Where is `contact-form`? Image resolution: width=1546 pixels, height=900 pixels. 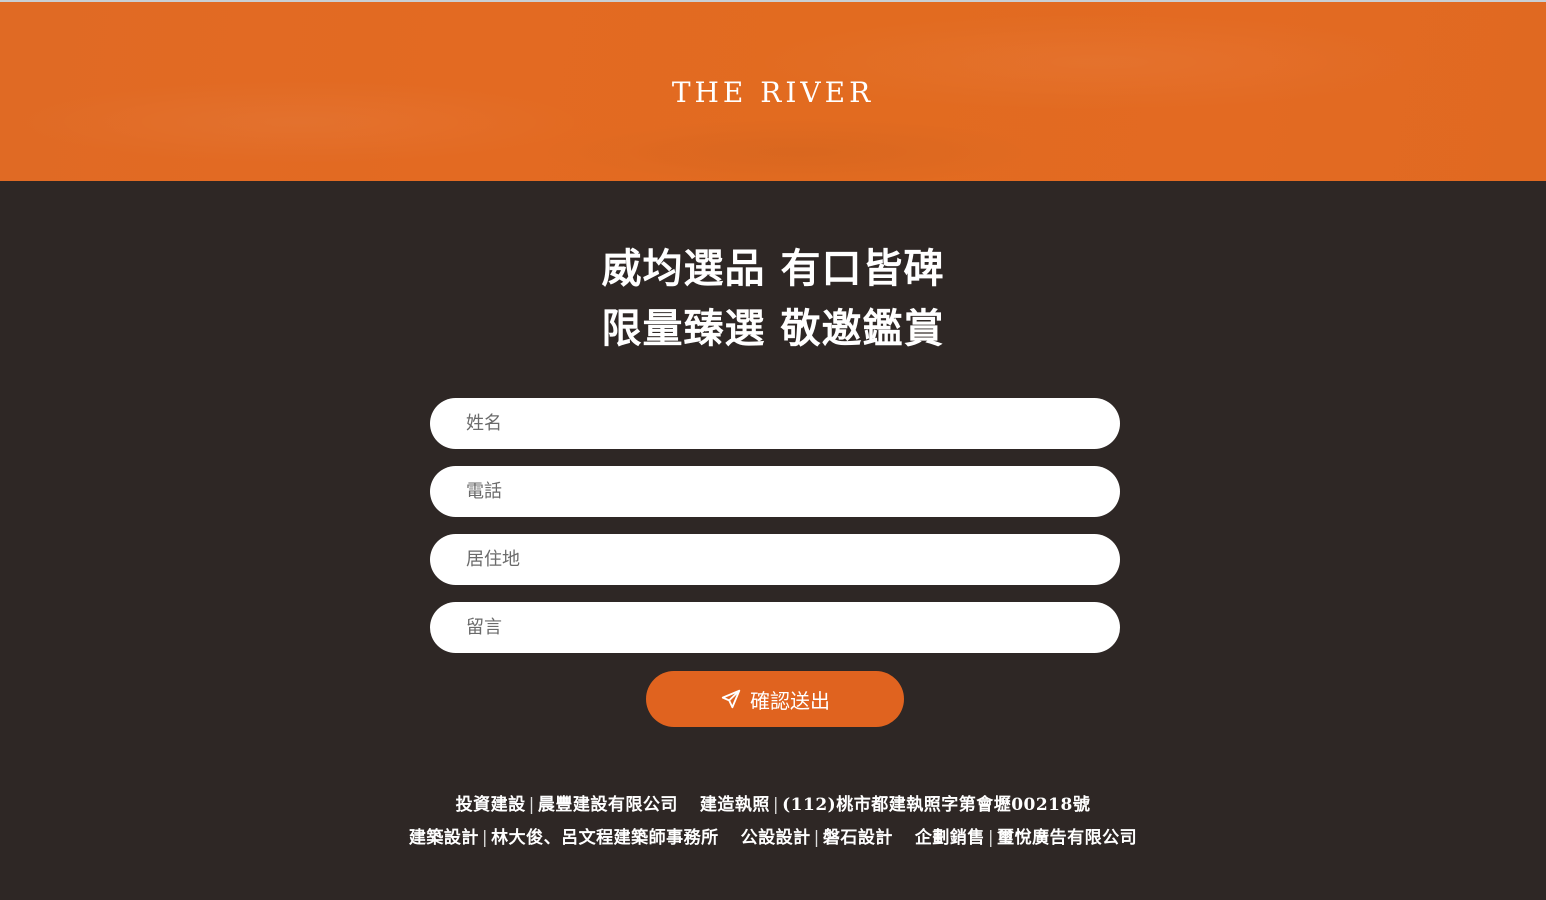
contact-form is located at coordinates (775, 534).